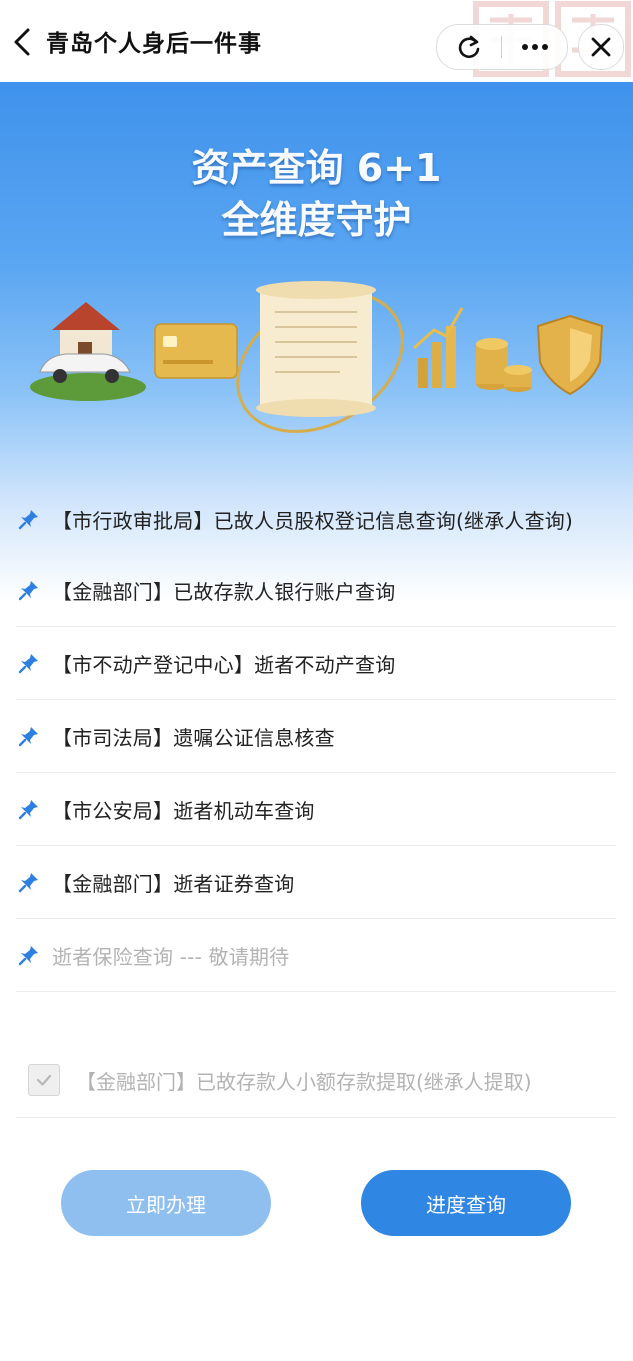 The height and width of the screenshot is (1361, 633). I want to click on service-item-equity: 【市行政审批局】已故人员股权登记信息查询(继承人查询), so click(316, 519).